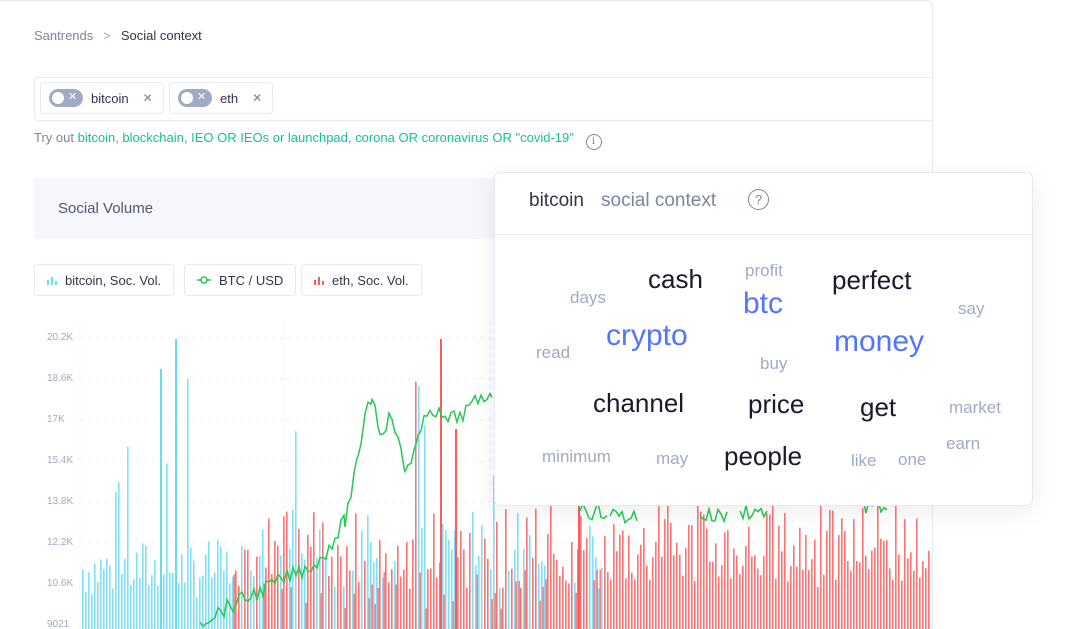 This screenshot has height=629, width=1081. What do you see at coordinates (758, 199) in the screenshot?
I see `help-icon: ?` at bounding box center [758, 199].